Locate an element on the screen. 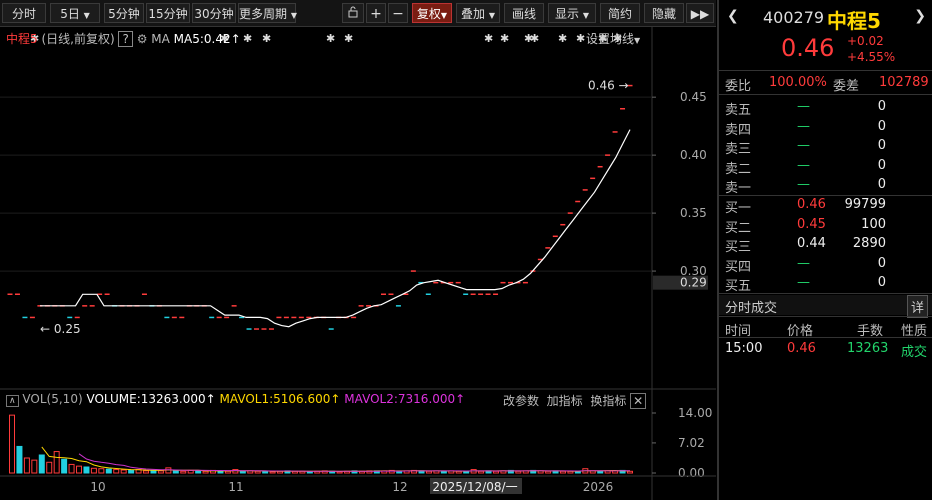 This screenshot has width=932, height=500. level-price: 0.45 is located at coordinates (811, 224).